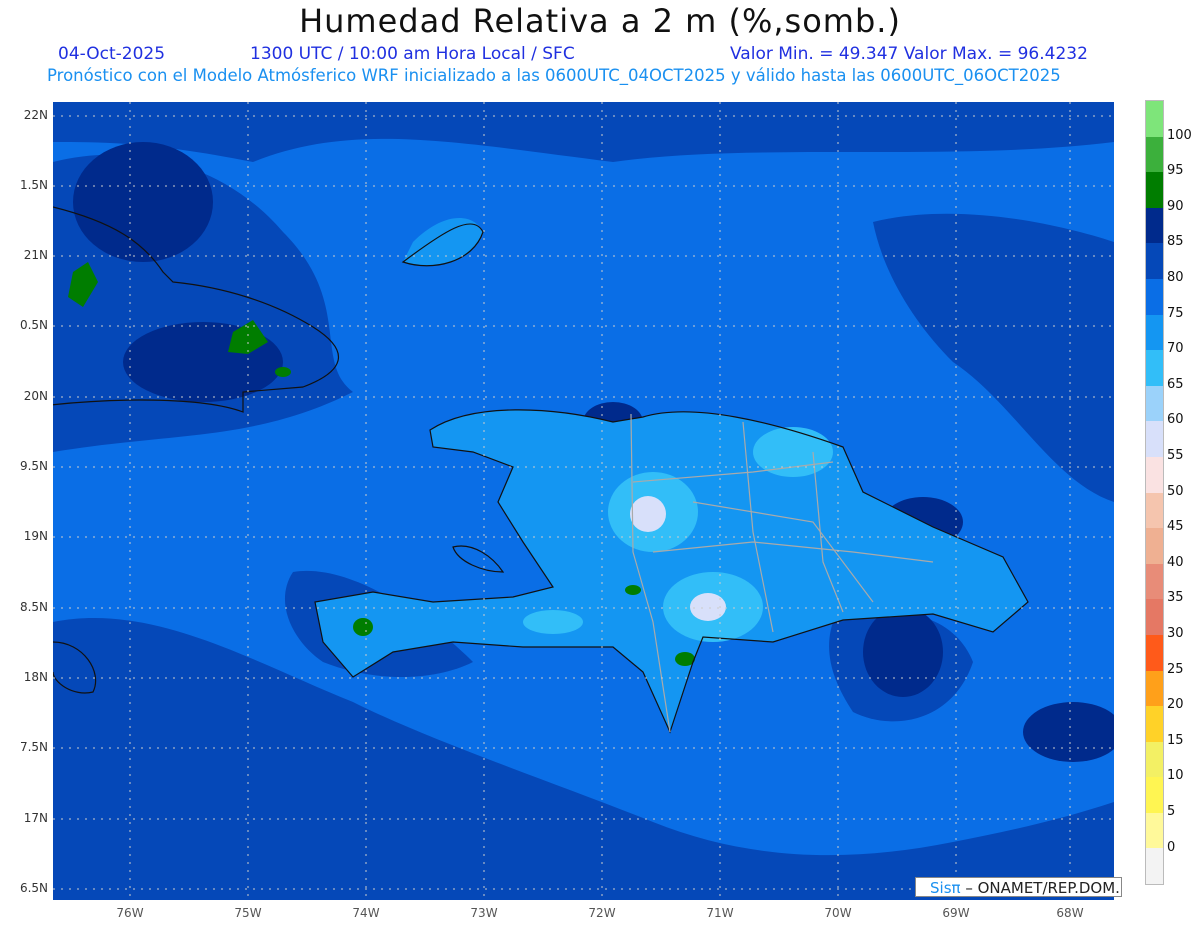  I want to click on colorbar-label: 0, so click(1171, 847).